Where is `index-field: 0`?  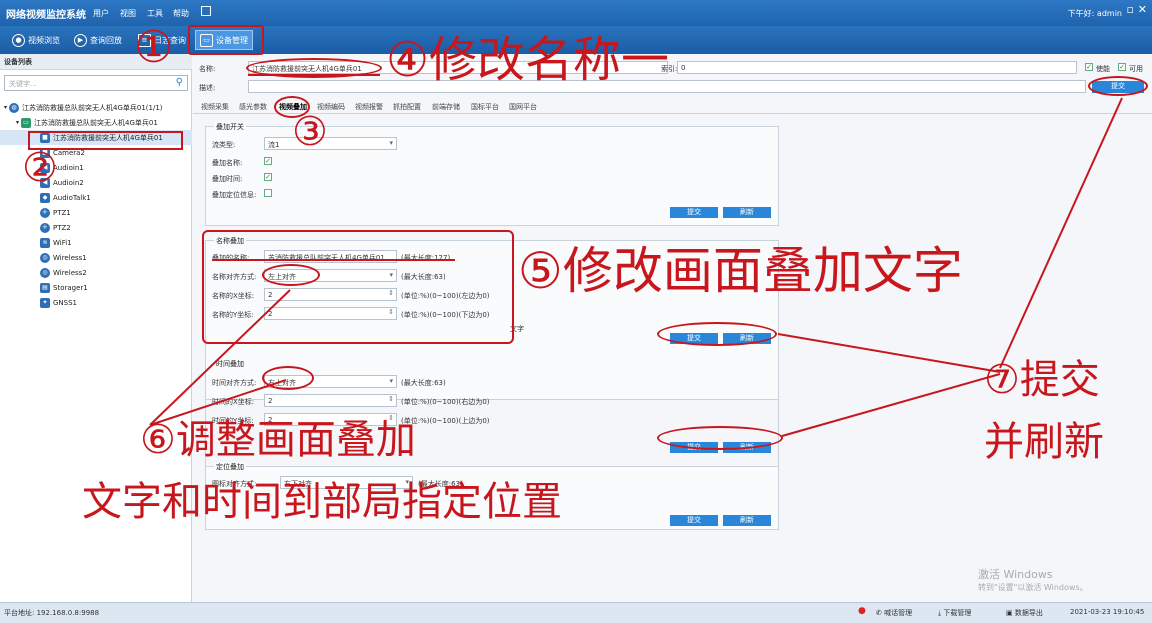 index-field: 0 is located at coordinates (877, 67).